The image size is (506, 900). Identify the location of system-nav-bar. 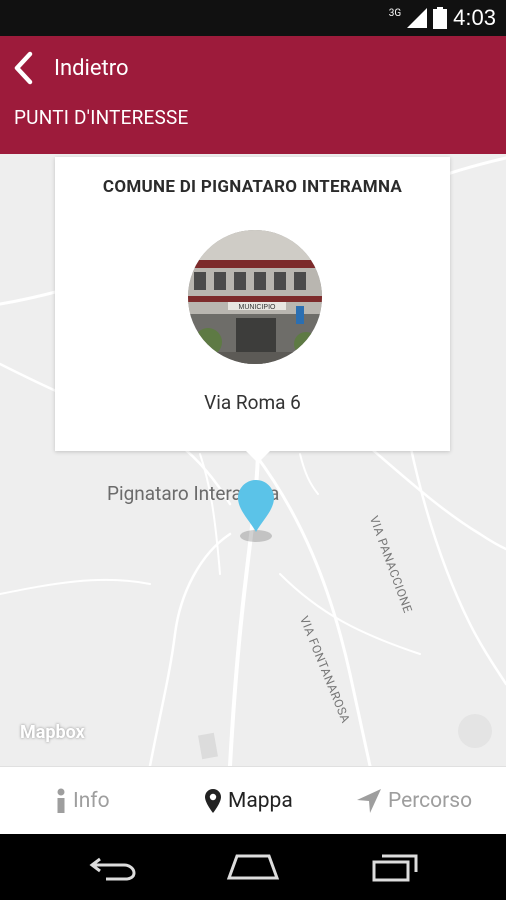
(253, 867).